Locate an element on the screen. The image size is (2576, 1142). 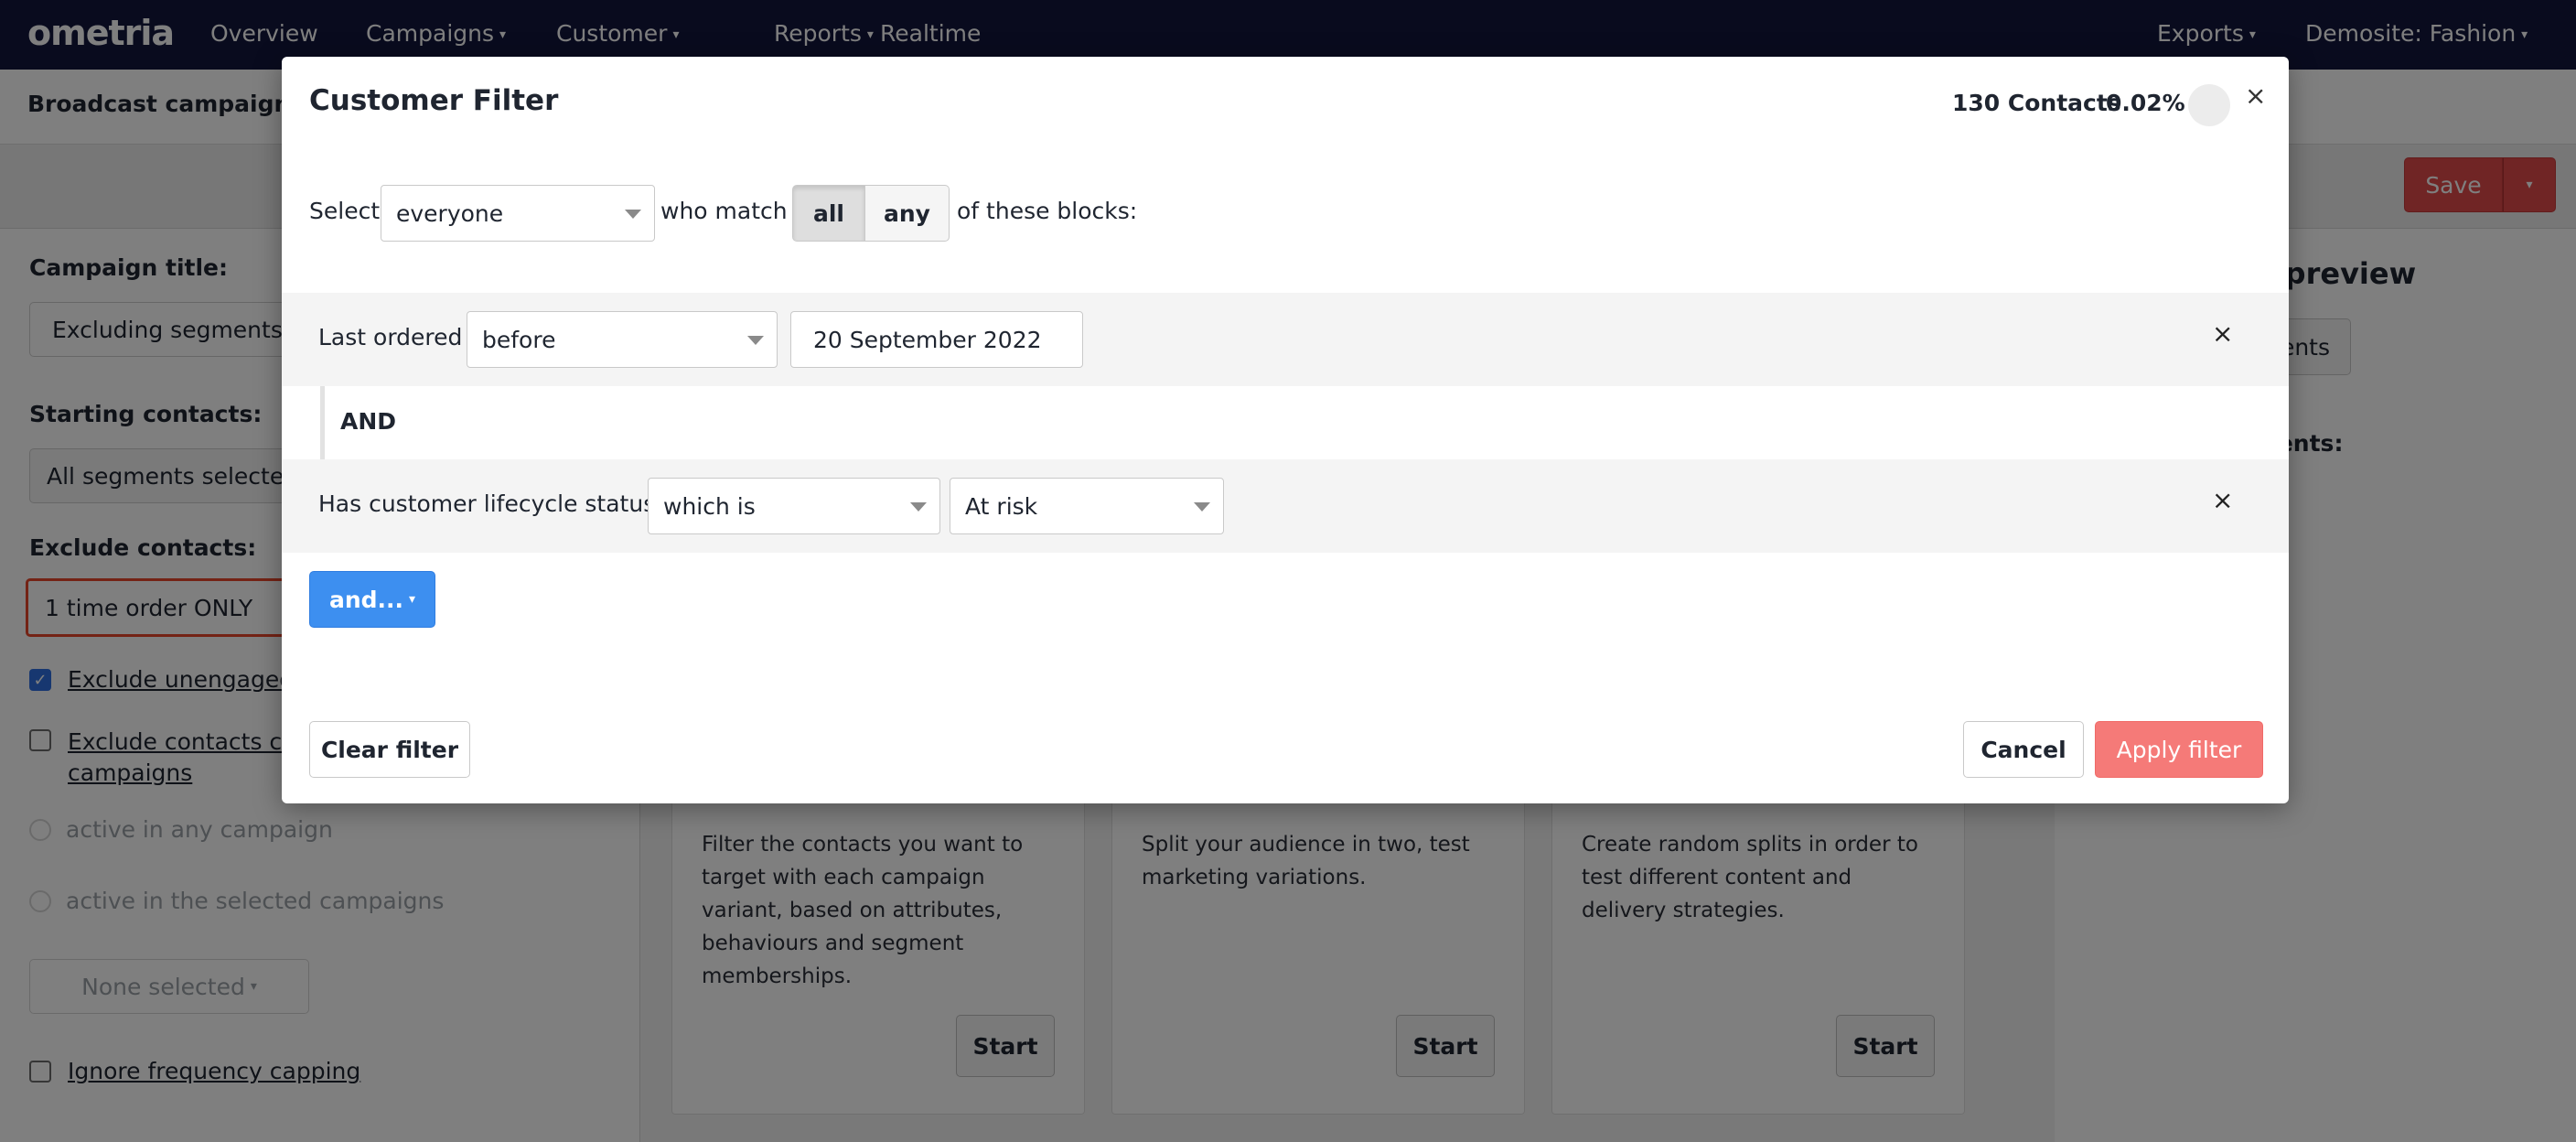
add-block-button: and... ▾ is located at coordinates (372, 599).